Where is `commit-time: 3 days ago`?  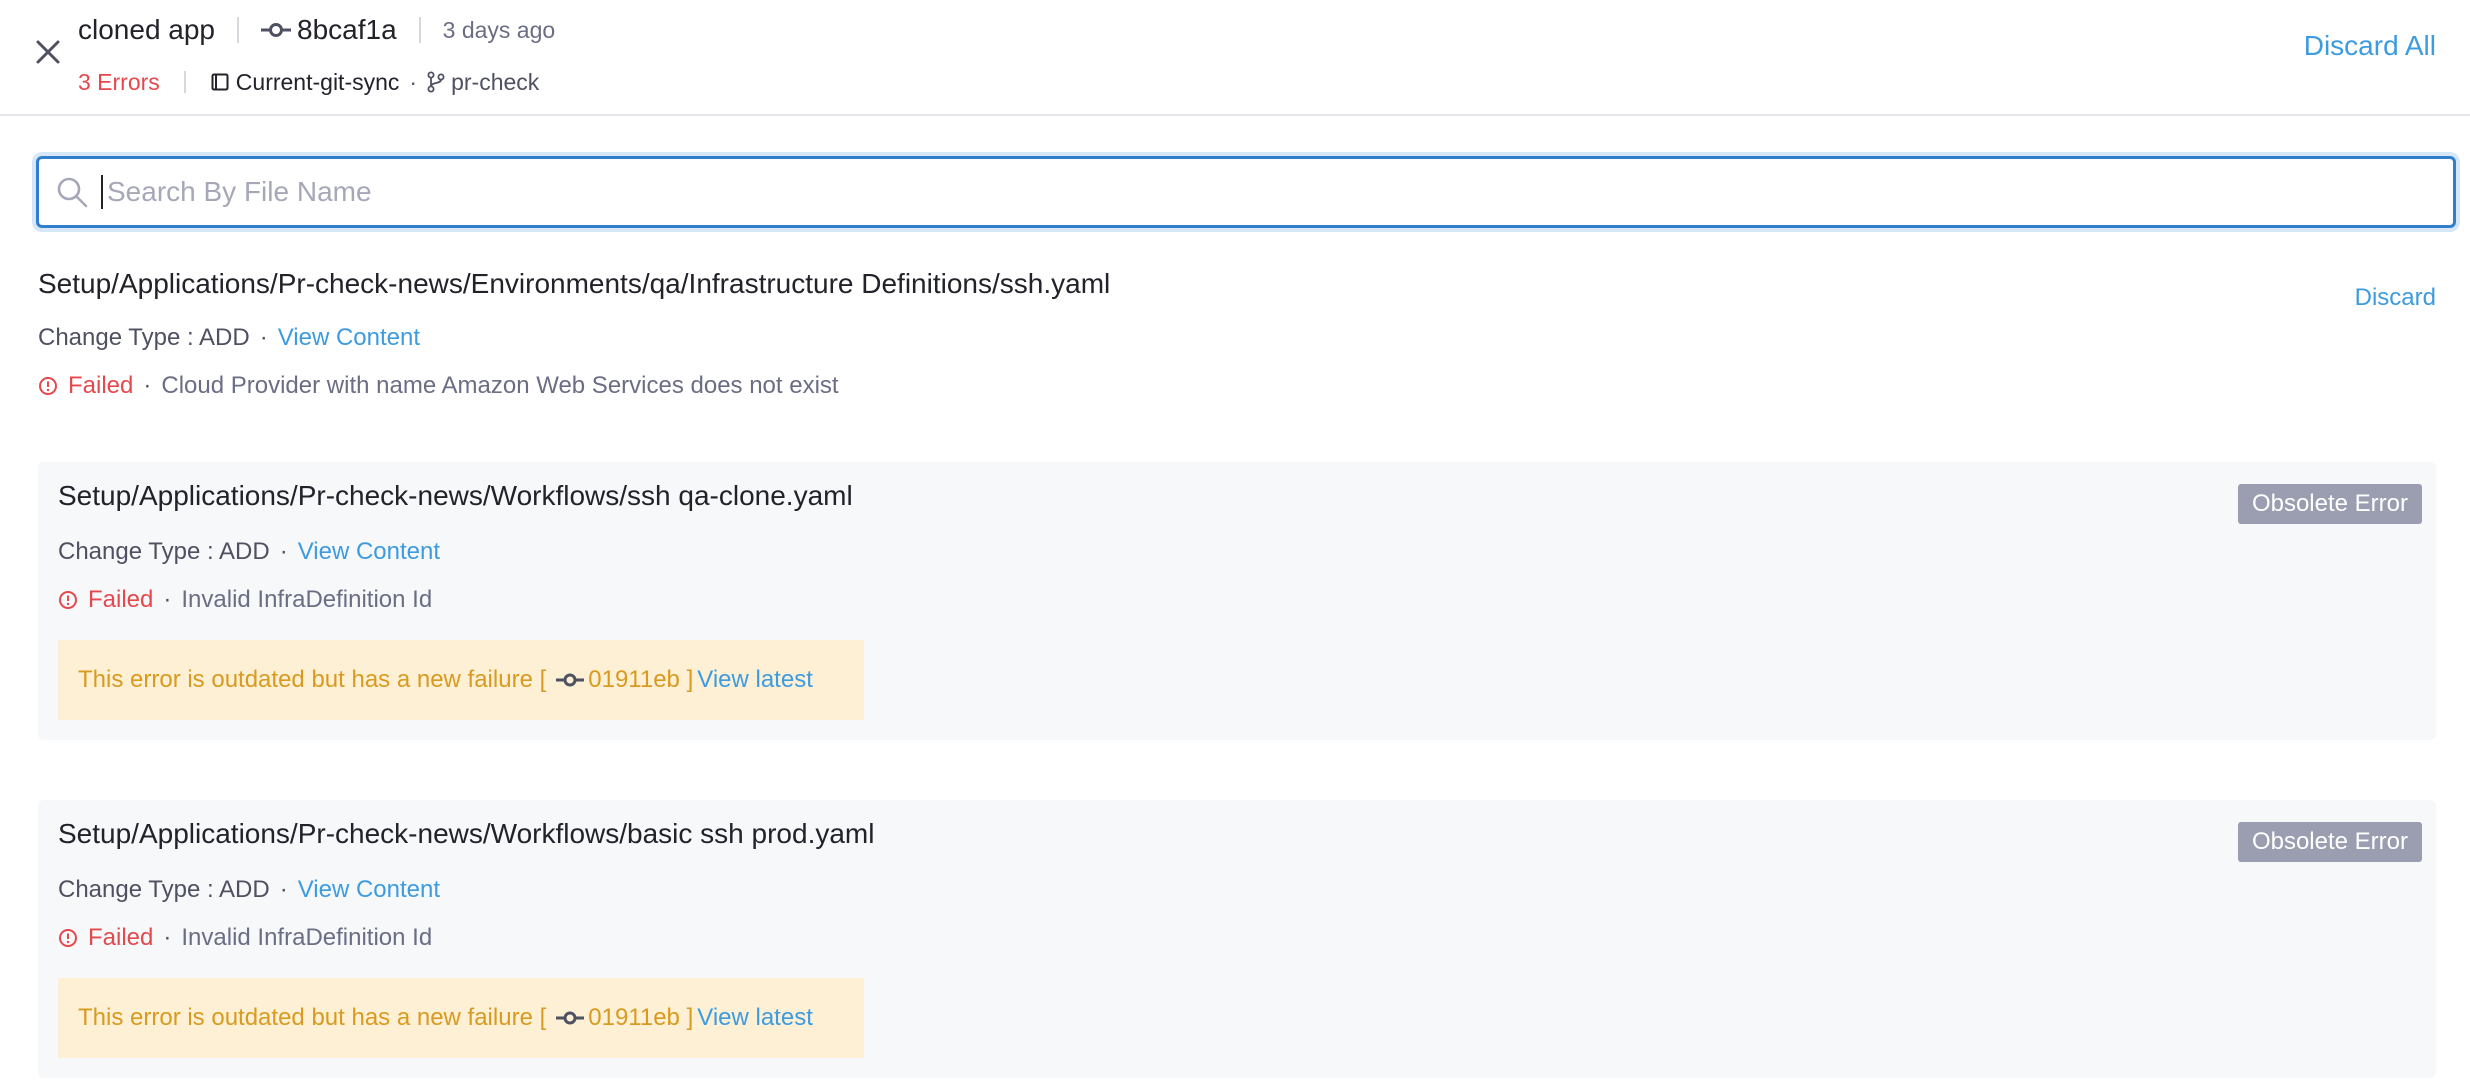
commit-time: 3 days ago is located at coordinates (499, 29).